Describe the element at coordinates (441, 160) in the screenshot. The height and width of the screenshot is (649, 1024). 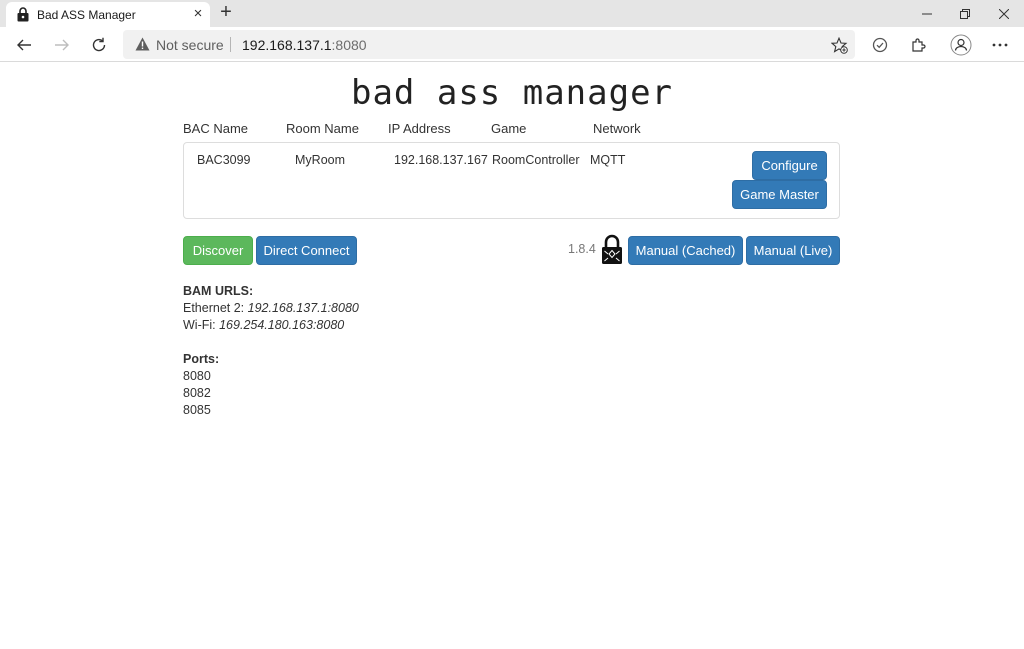
I see `bac-ip: 192.168.137.167` at that location.